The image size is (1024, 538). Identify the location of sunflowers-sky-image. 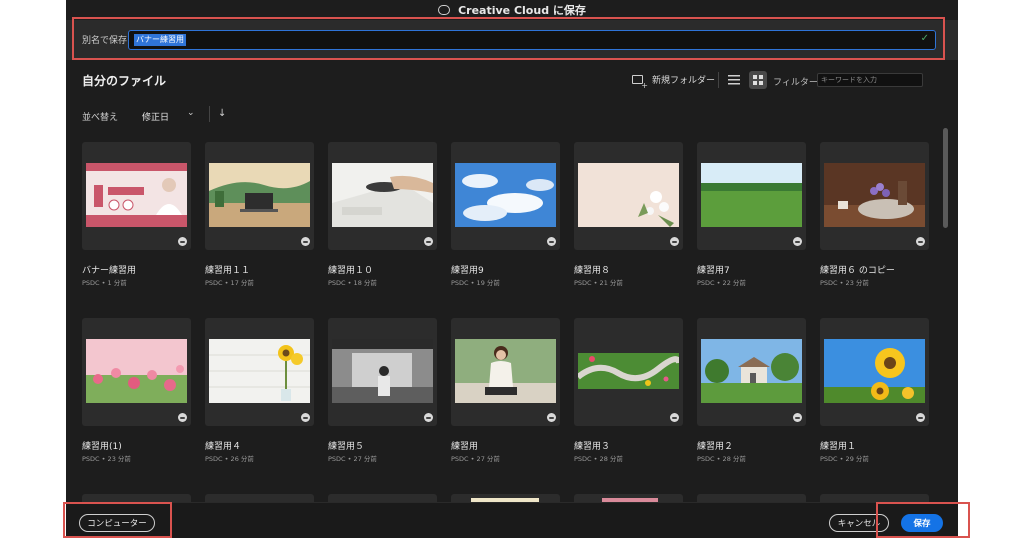
(874, 371).